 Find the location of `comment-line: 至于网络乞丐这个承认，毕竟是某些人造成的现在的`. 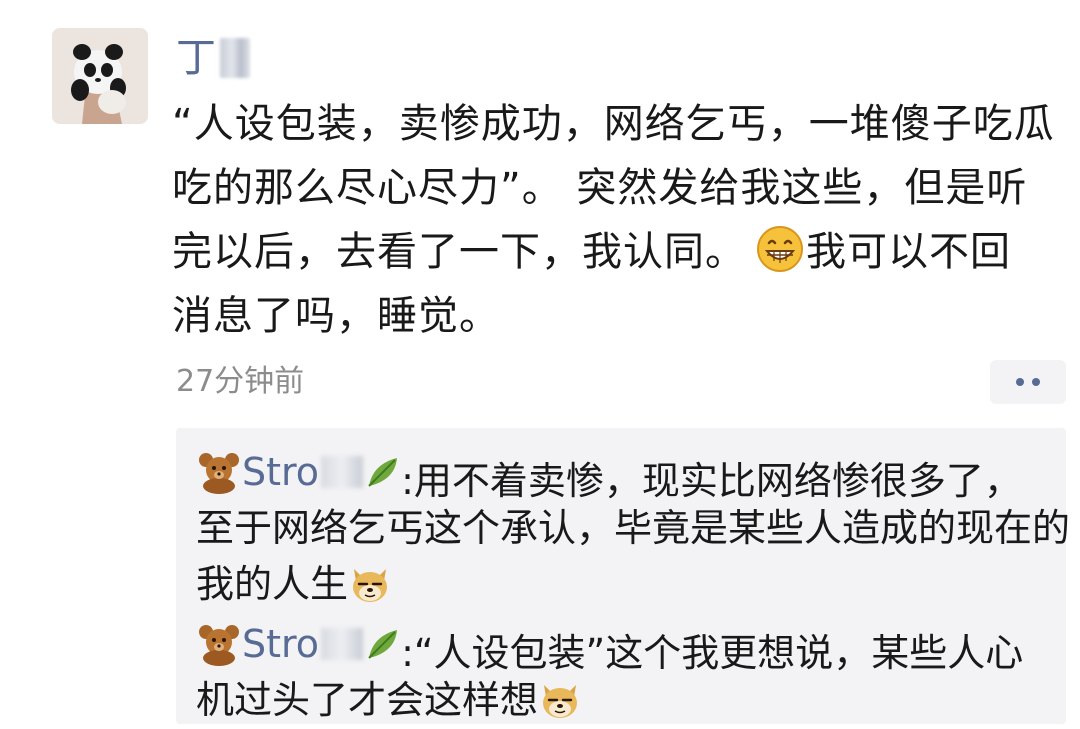

comment-line: 至于网络乞丐这个承认，毕竟是某些人造成的现在的 is located at coordinates (633, 528).